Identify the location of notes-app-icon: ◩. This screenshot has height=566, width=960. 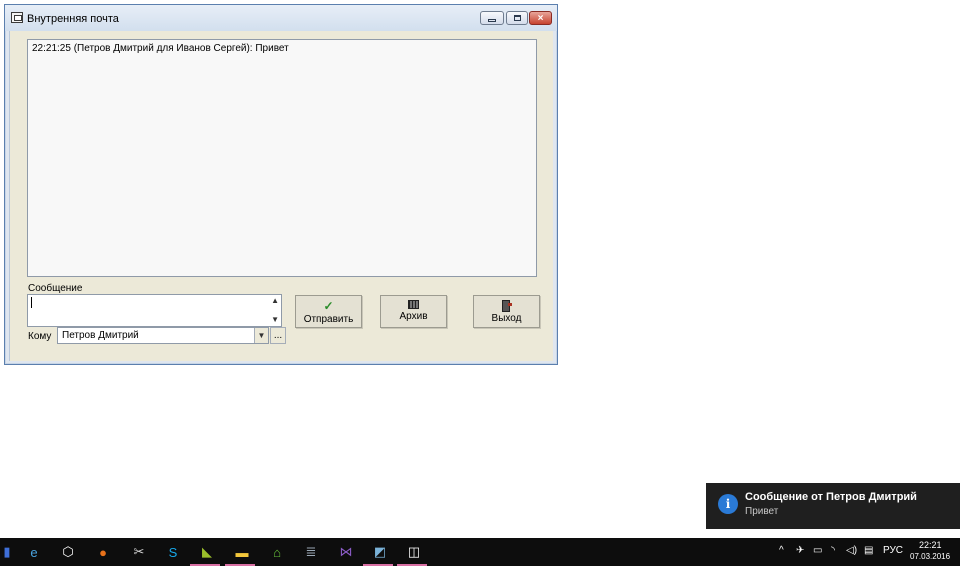
(380, 552).